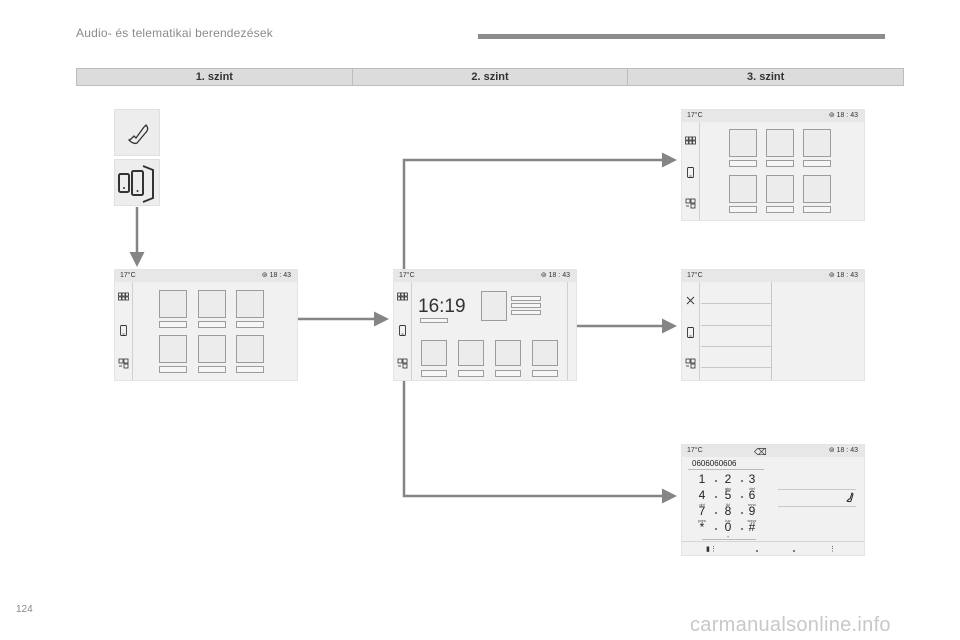 The image size is (960, 640). I want to click on keypad-key-*: *, so click(702, 527).